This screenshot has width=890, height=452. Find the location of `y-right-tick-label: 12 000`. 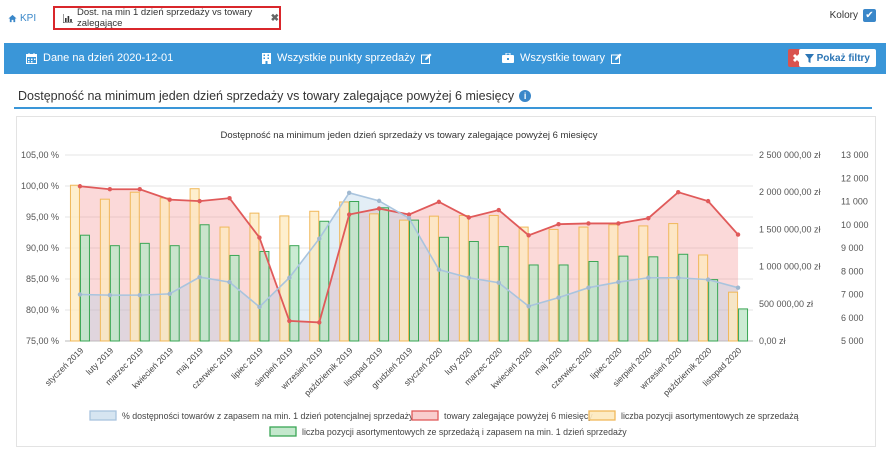

y-right-tick-label: 12 000 is located at coordinates (855, 178).